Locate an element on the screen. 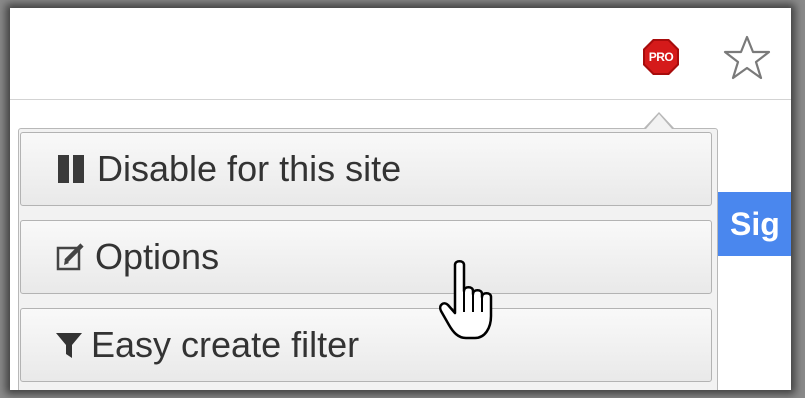  hand-pointer-icon is located at coordinates (471, 301).